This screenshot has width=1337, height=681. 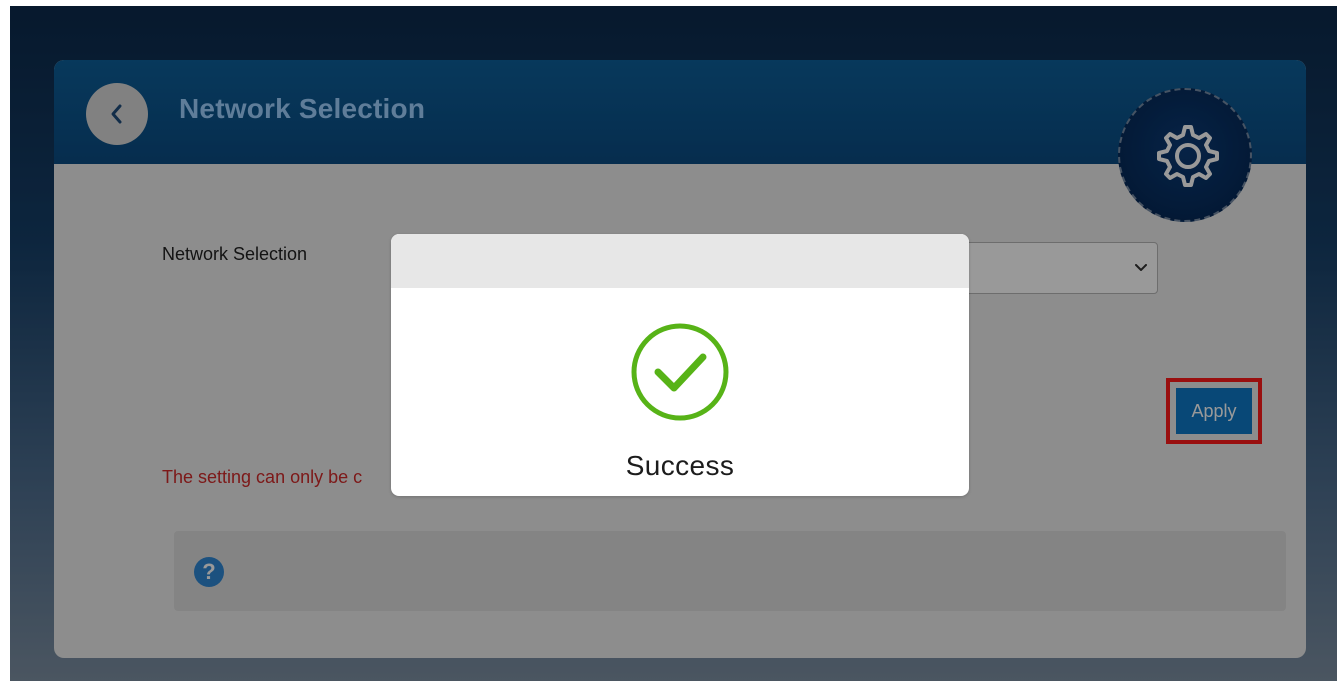 I want to click on dialog-header, so click(x=680, y=261).